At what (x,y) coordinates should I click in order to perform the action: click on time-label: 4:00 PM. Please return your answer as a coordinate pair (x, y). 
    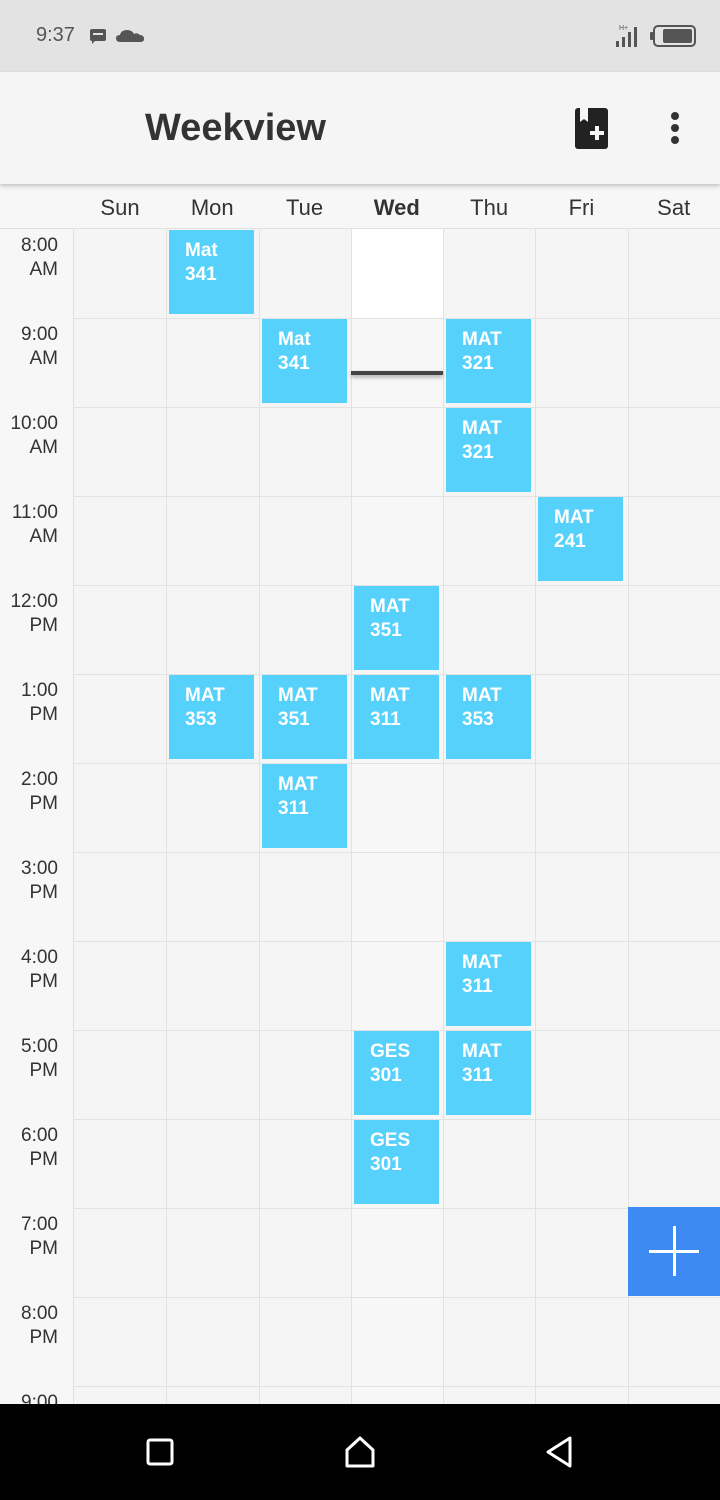
    Looking at the image, I should click on (29, 970).